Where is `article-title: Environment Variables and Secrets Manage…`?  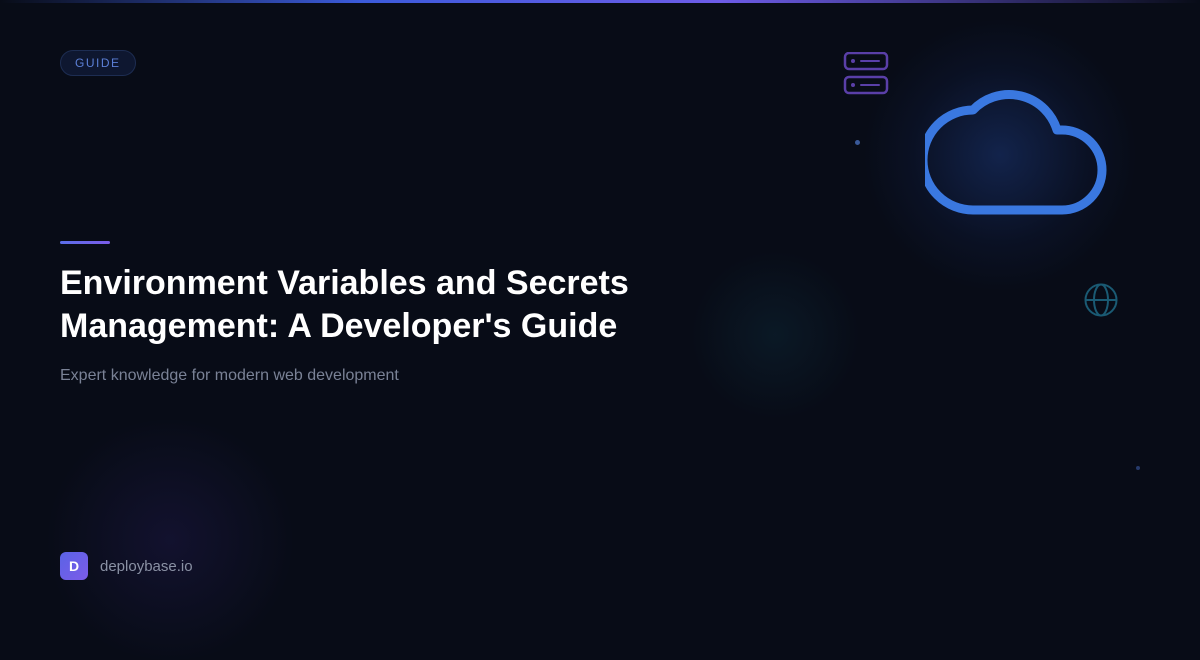 article-title: Environment Variables and Secrets Manage… is located at coordinates (344, 304).